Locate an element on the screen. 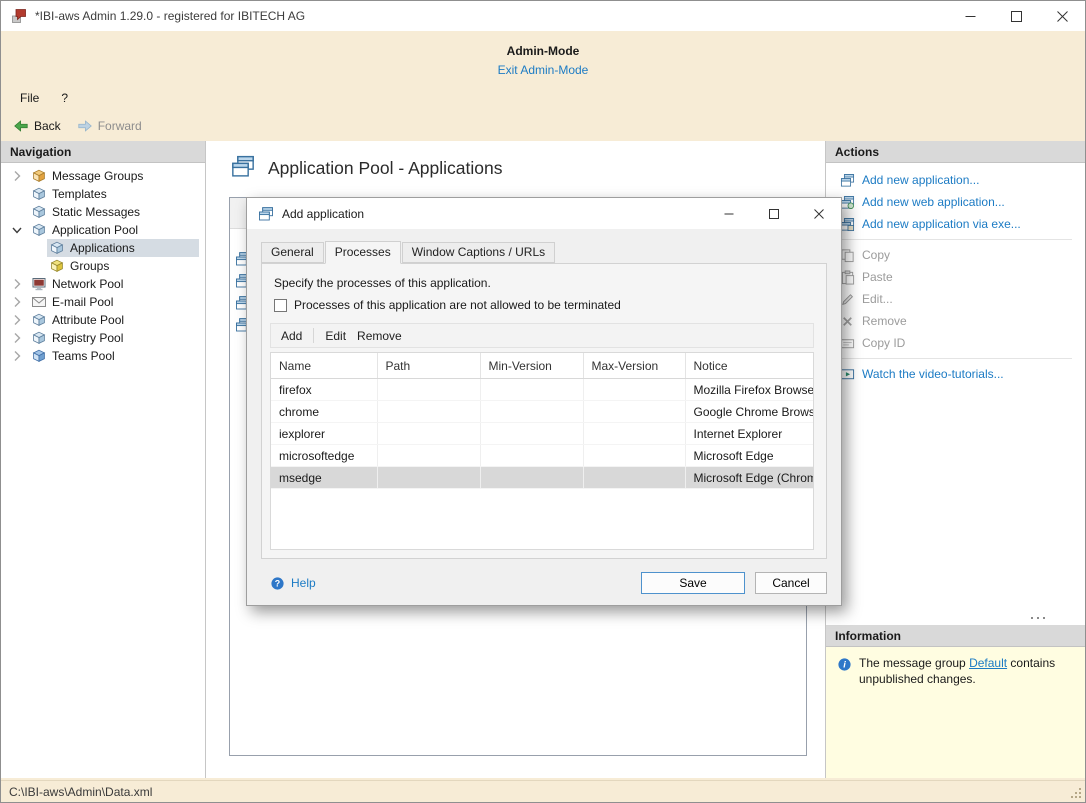 The image size is (1086, 803). tree-item-label: E-mail Pool is located at coordinates (83, 302).